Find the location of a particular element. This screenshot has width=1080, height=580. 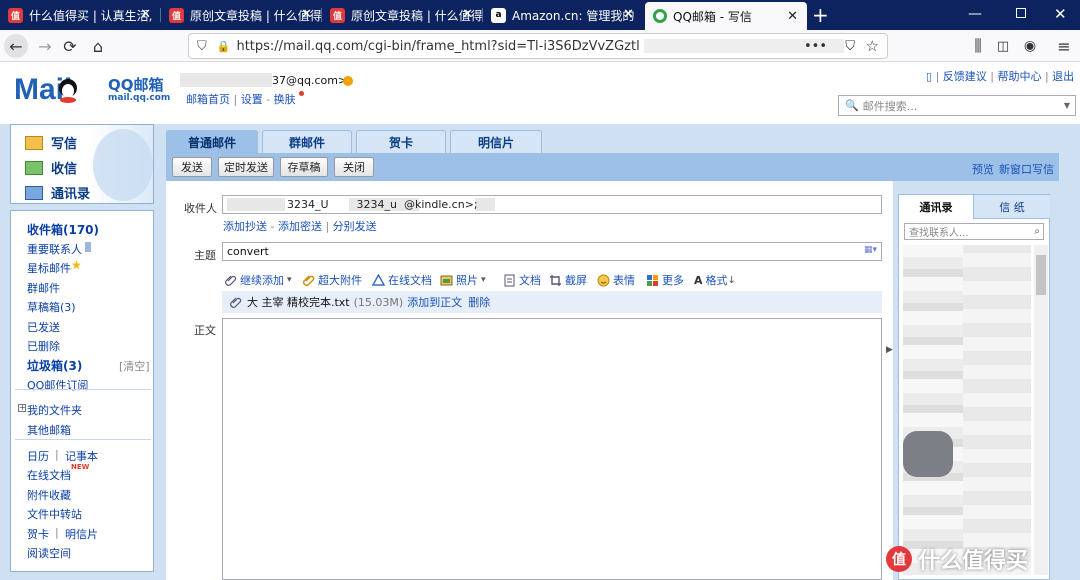

photo-button: 照片 ▾ is located at coordinates (463, 280).